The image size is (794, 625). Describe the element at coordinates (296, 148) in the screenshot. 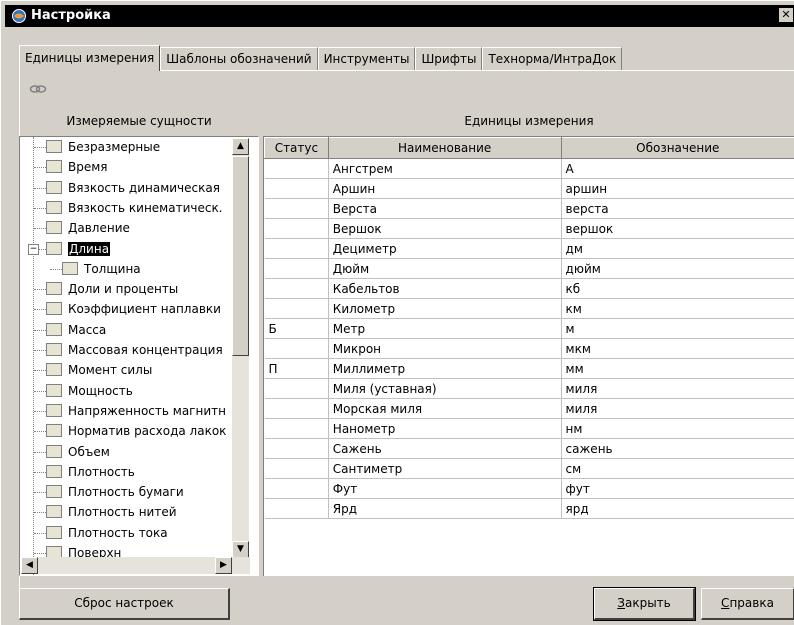

I see `column-header-status: Статус` at that location.